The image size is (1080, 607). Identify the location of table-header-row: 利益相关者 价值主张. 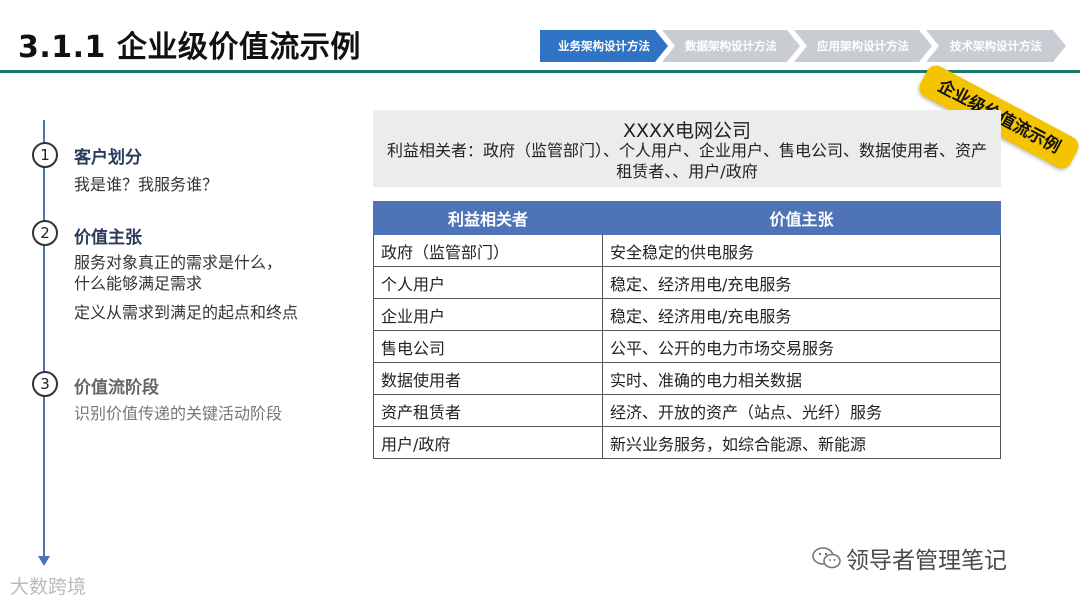
(687, 218).